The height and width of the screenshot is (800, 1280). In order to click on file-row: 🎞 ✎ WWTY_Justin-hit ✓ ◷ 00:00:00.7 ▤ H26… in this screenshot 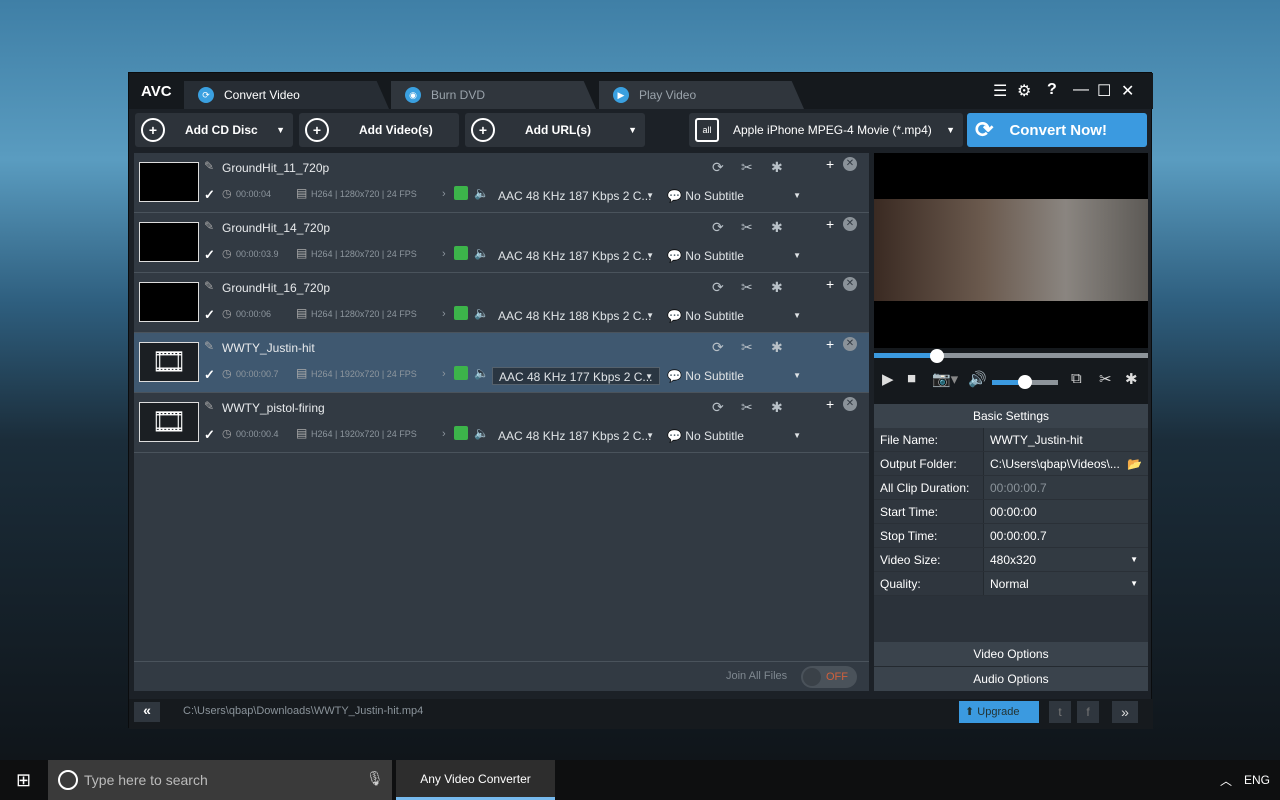, I will do `click(501, 363)`.